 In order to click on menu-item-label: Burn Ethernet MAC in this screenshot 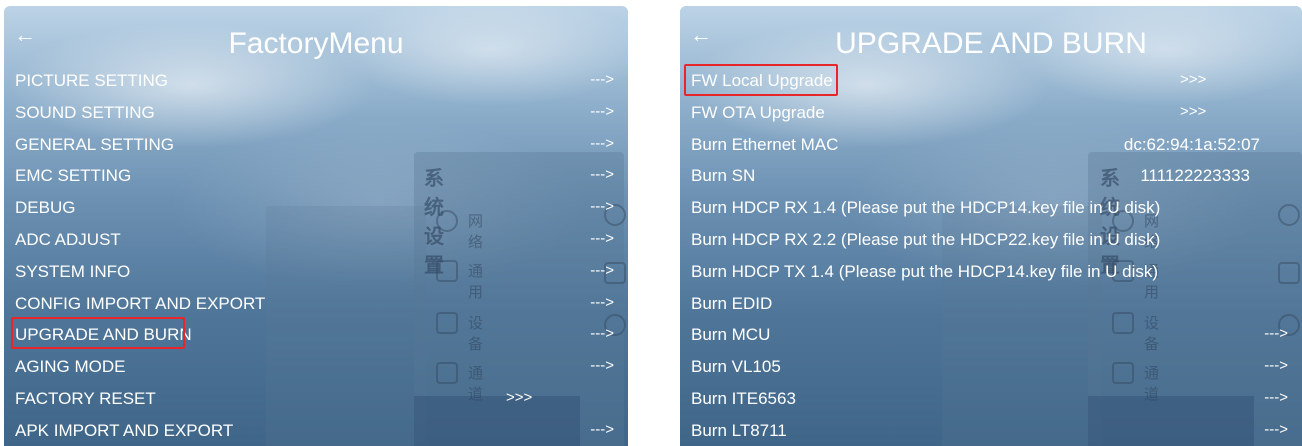, I will do `click(765, 144)`.